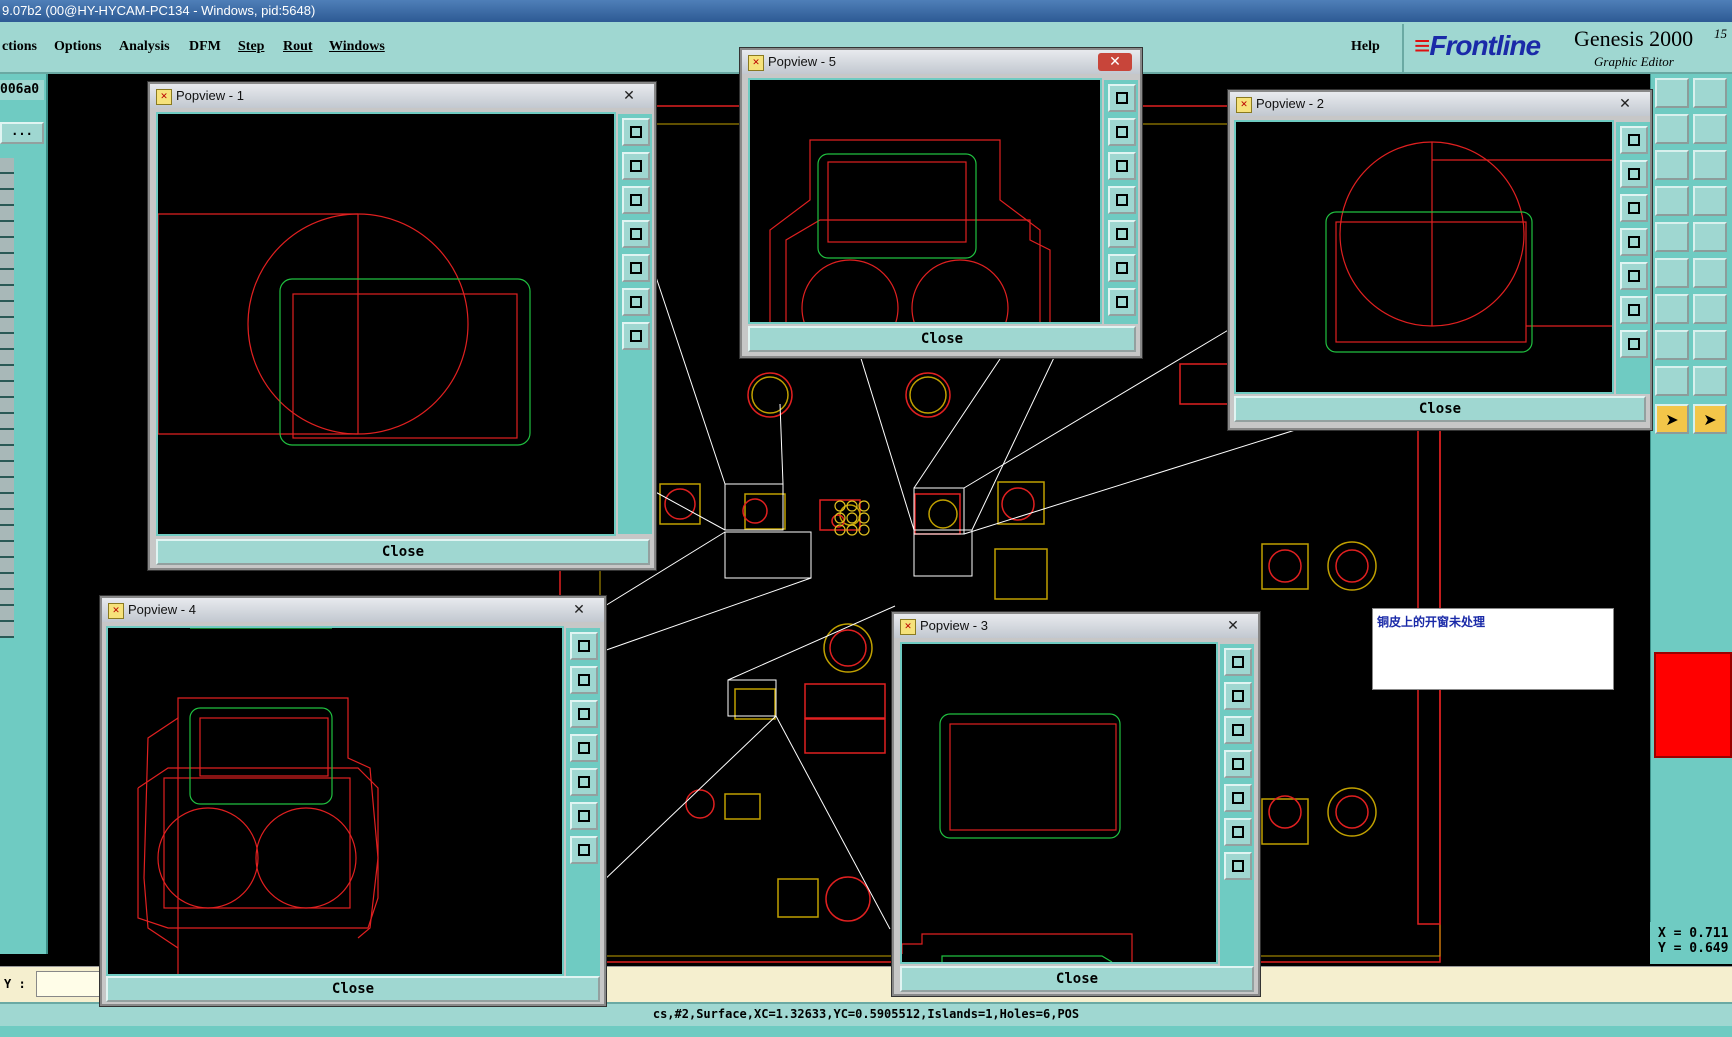  Describe the element at coordinates (144, 47) in the screenshot. I see `menu-analysis: Analysis` at that location.